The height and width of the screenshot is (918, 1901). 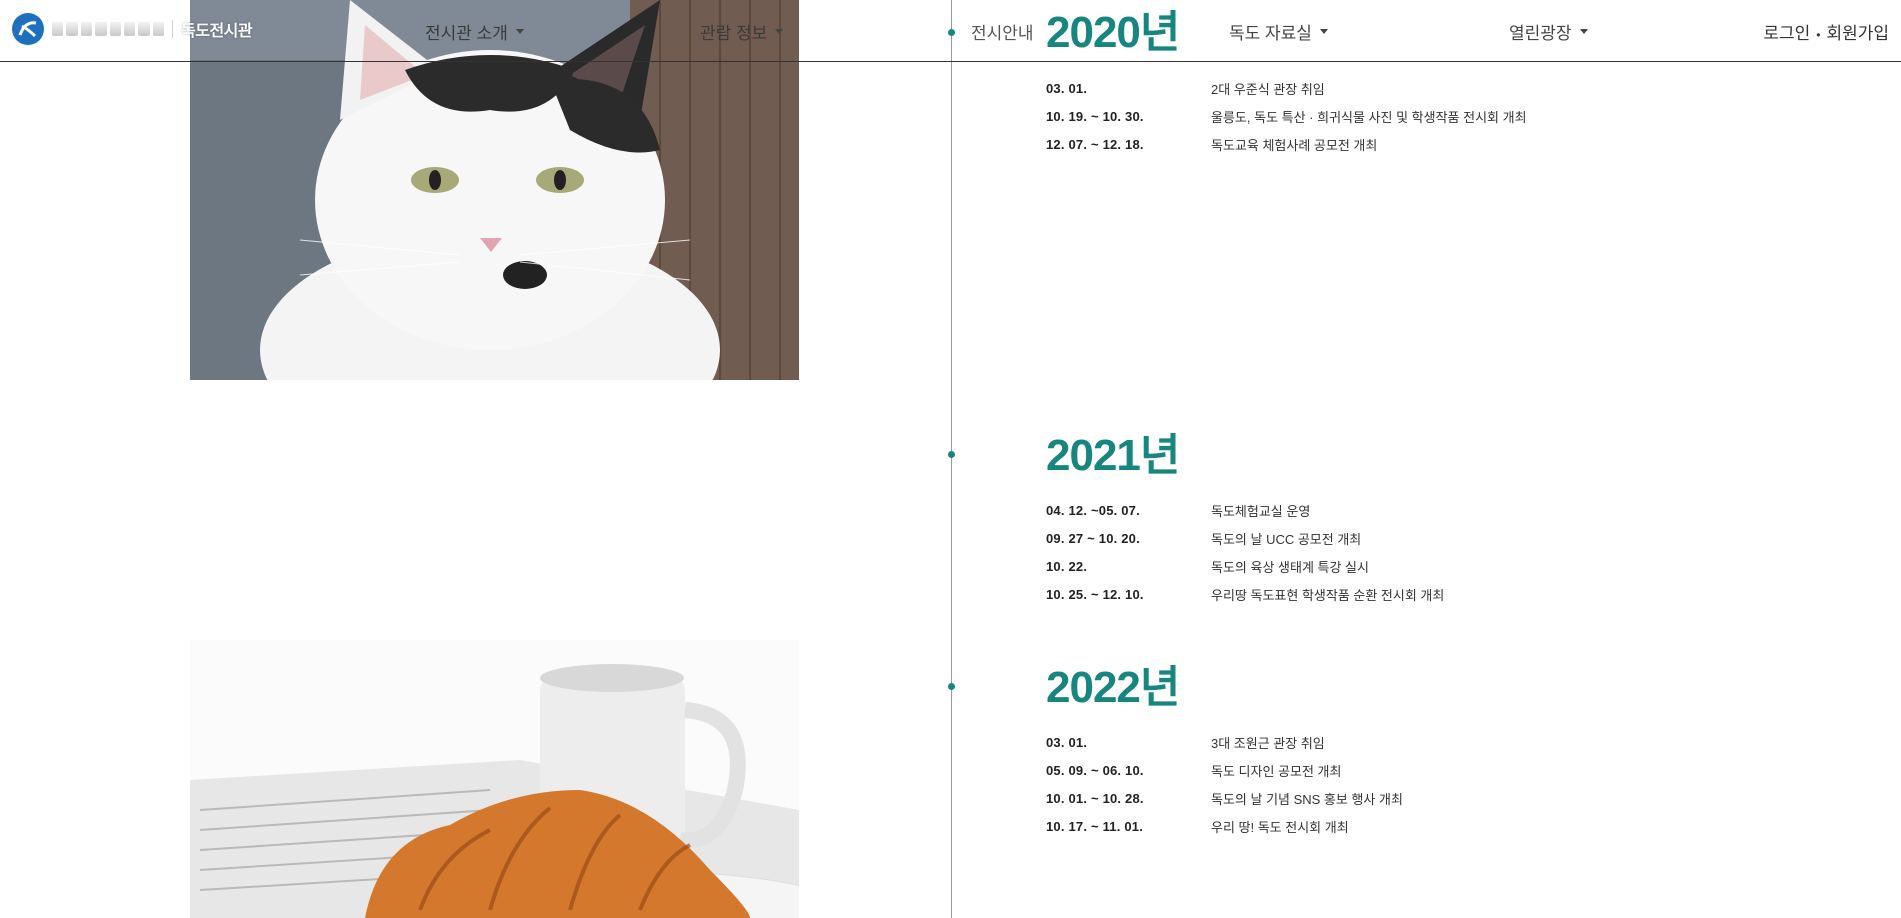 I want to click on event-description: 독도 디자인 공모전 개최, so click(x=1276, y=771).